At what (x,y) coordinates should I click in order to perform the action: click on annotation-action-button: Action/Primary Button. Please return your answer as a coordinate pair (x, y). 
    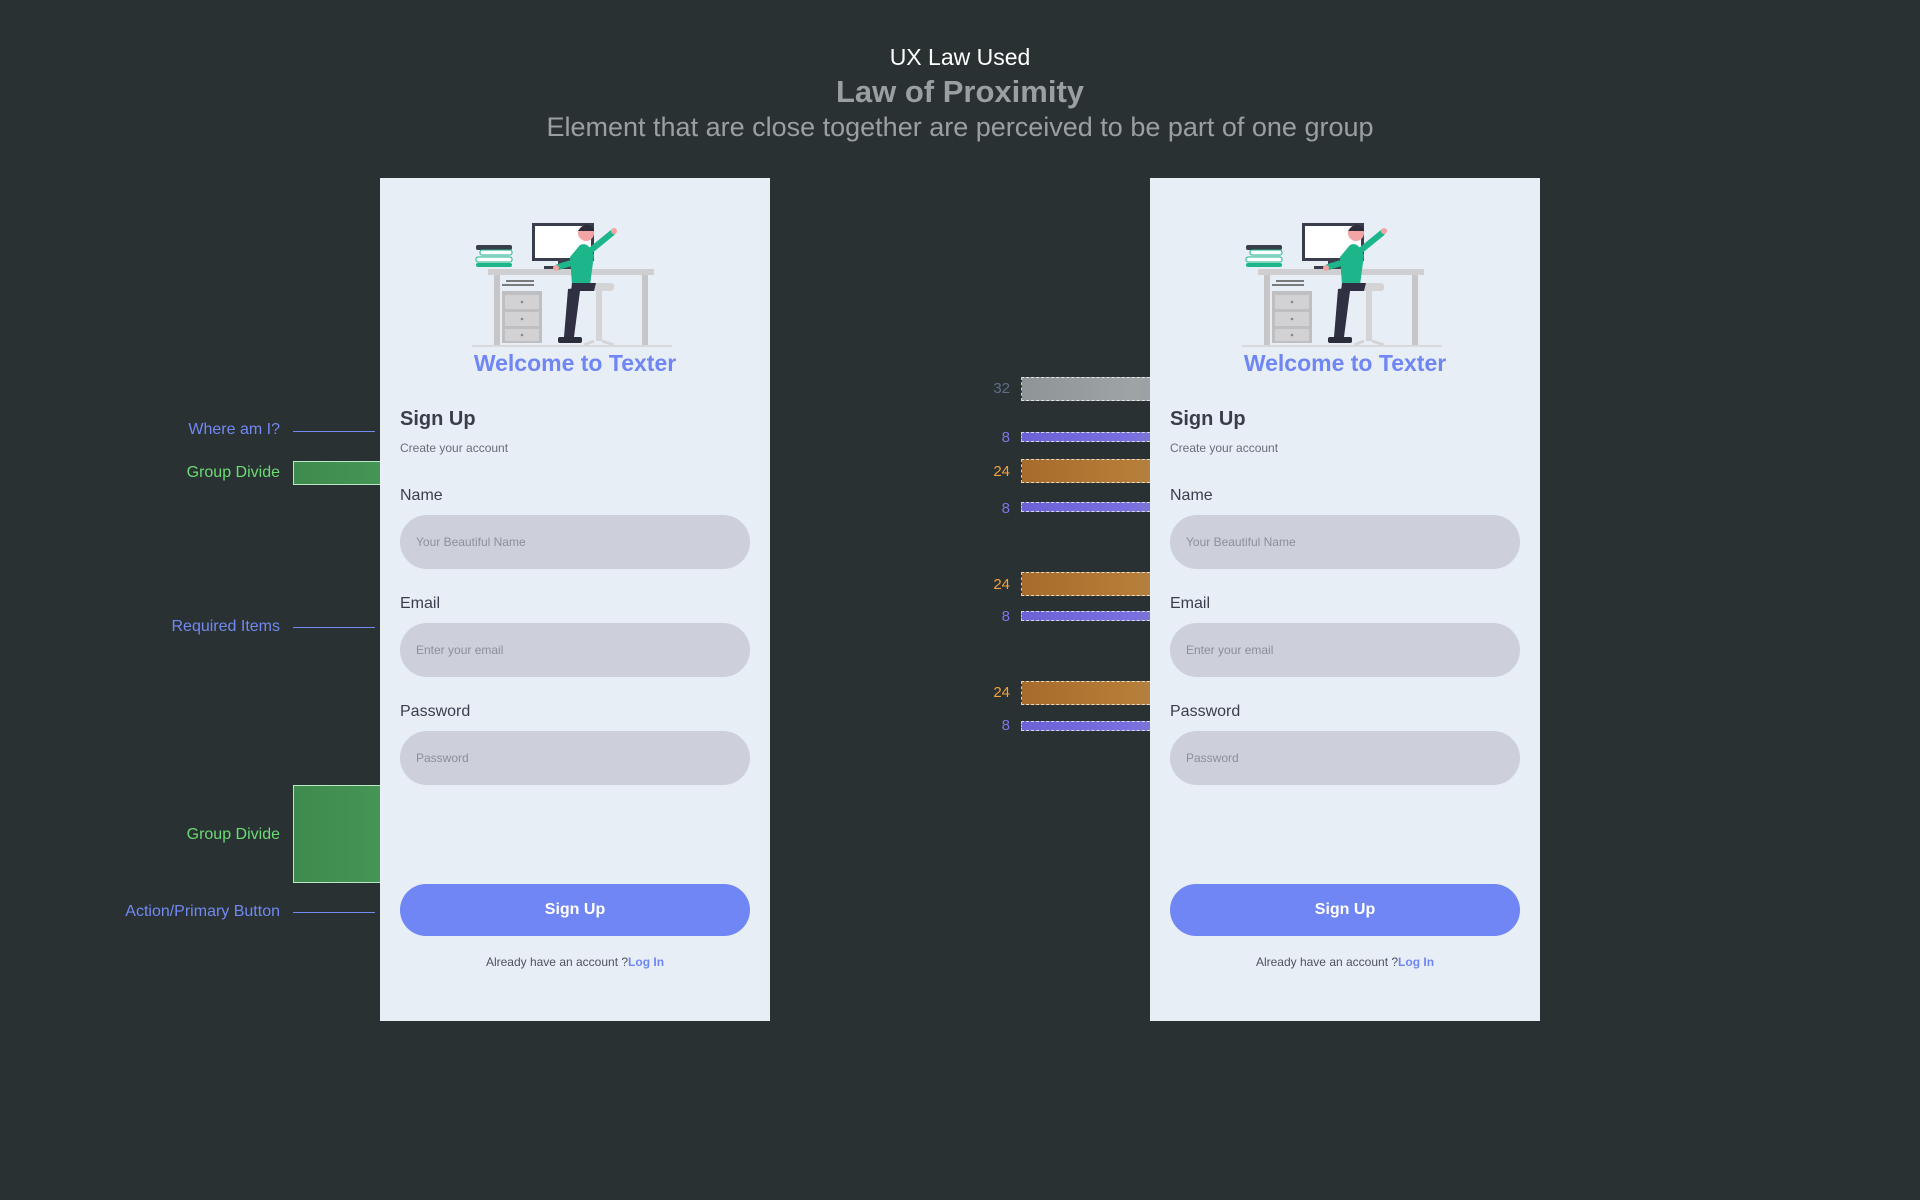
    Looking at the image, I should click on (202, 911).